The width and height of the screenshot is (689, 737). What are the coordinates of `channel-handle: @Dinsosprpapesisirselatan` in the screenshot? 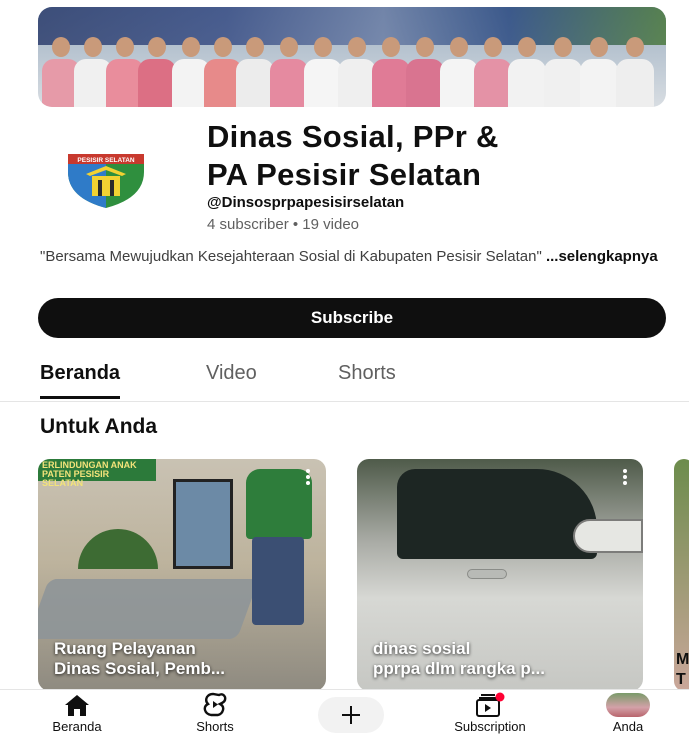 It's located at (306, 202).